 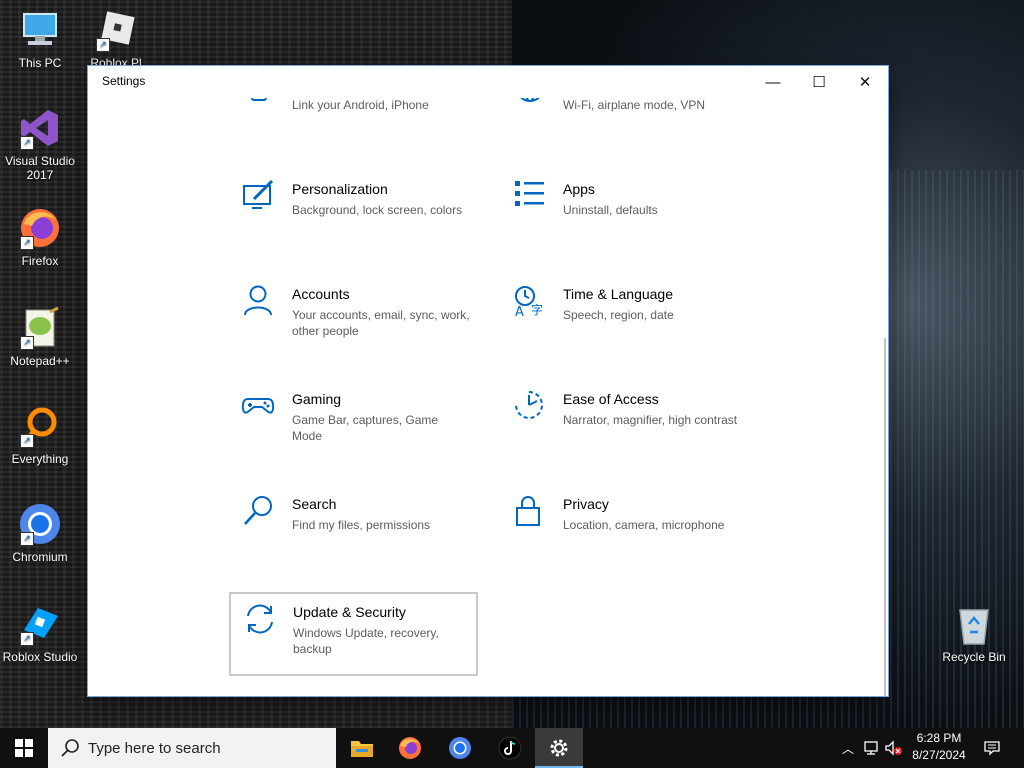 I want to click on network-icon, so click(x=871, y=748).